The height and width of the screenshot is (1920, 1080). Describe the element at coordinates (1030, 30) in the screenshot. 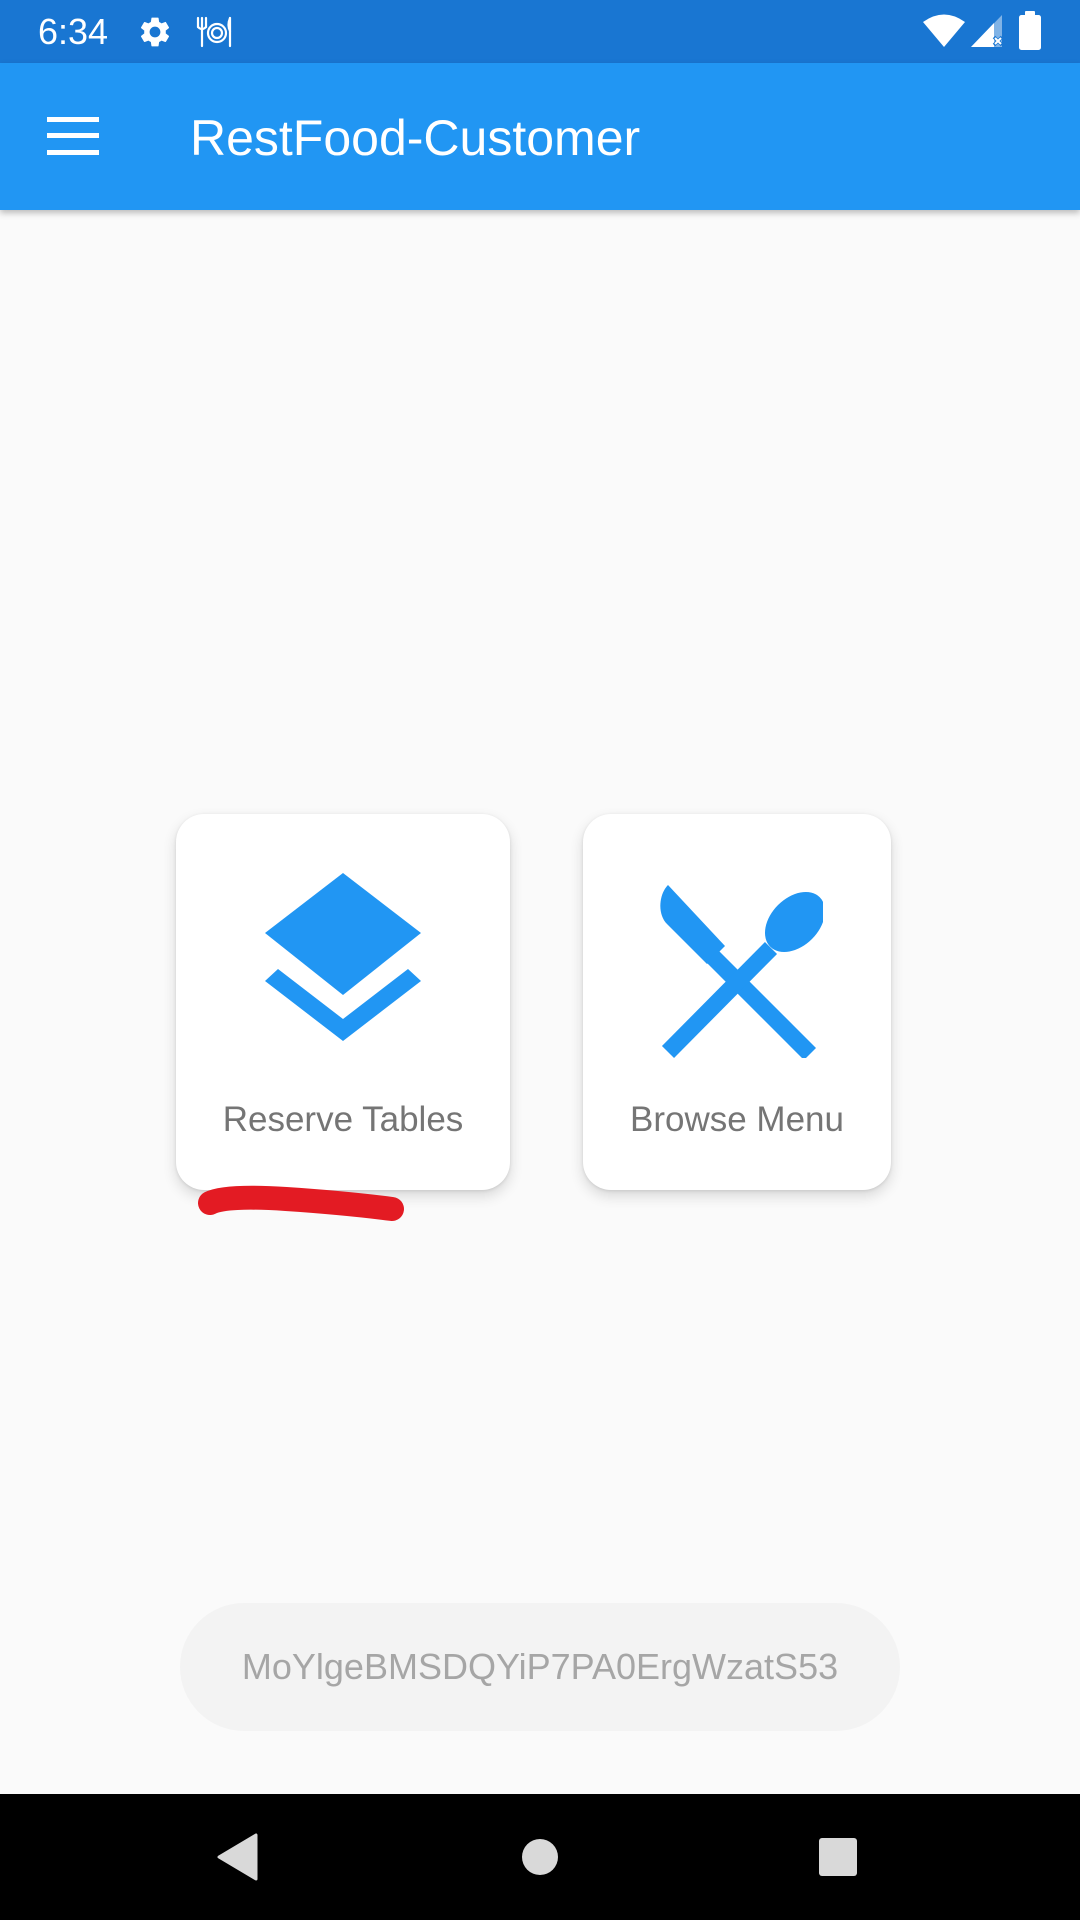

I see `battery-icon` at that location.